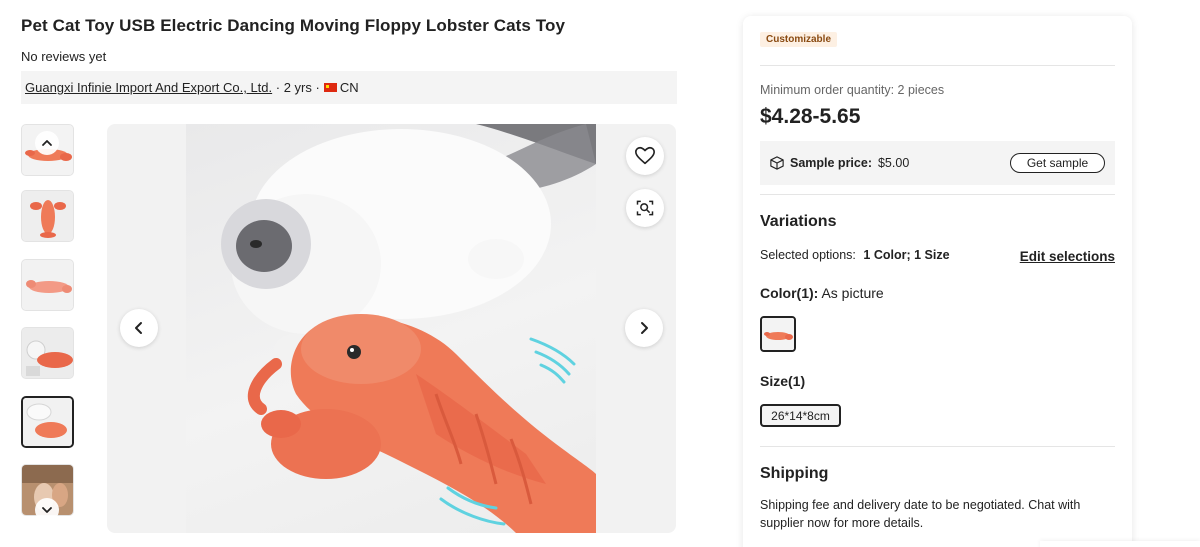  Describe the element at coordinates (798, 221) in the screenshot. I see `variations-heading: Variations` at that location.